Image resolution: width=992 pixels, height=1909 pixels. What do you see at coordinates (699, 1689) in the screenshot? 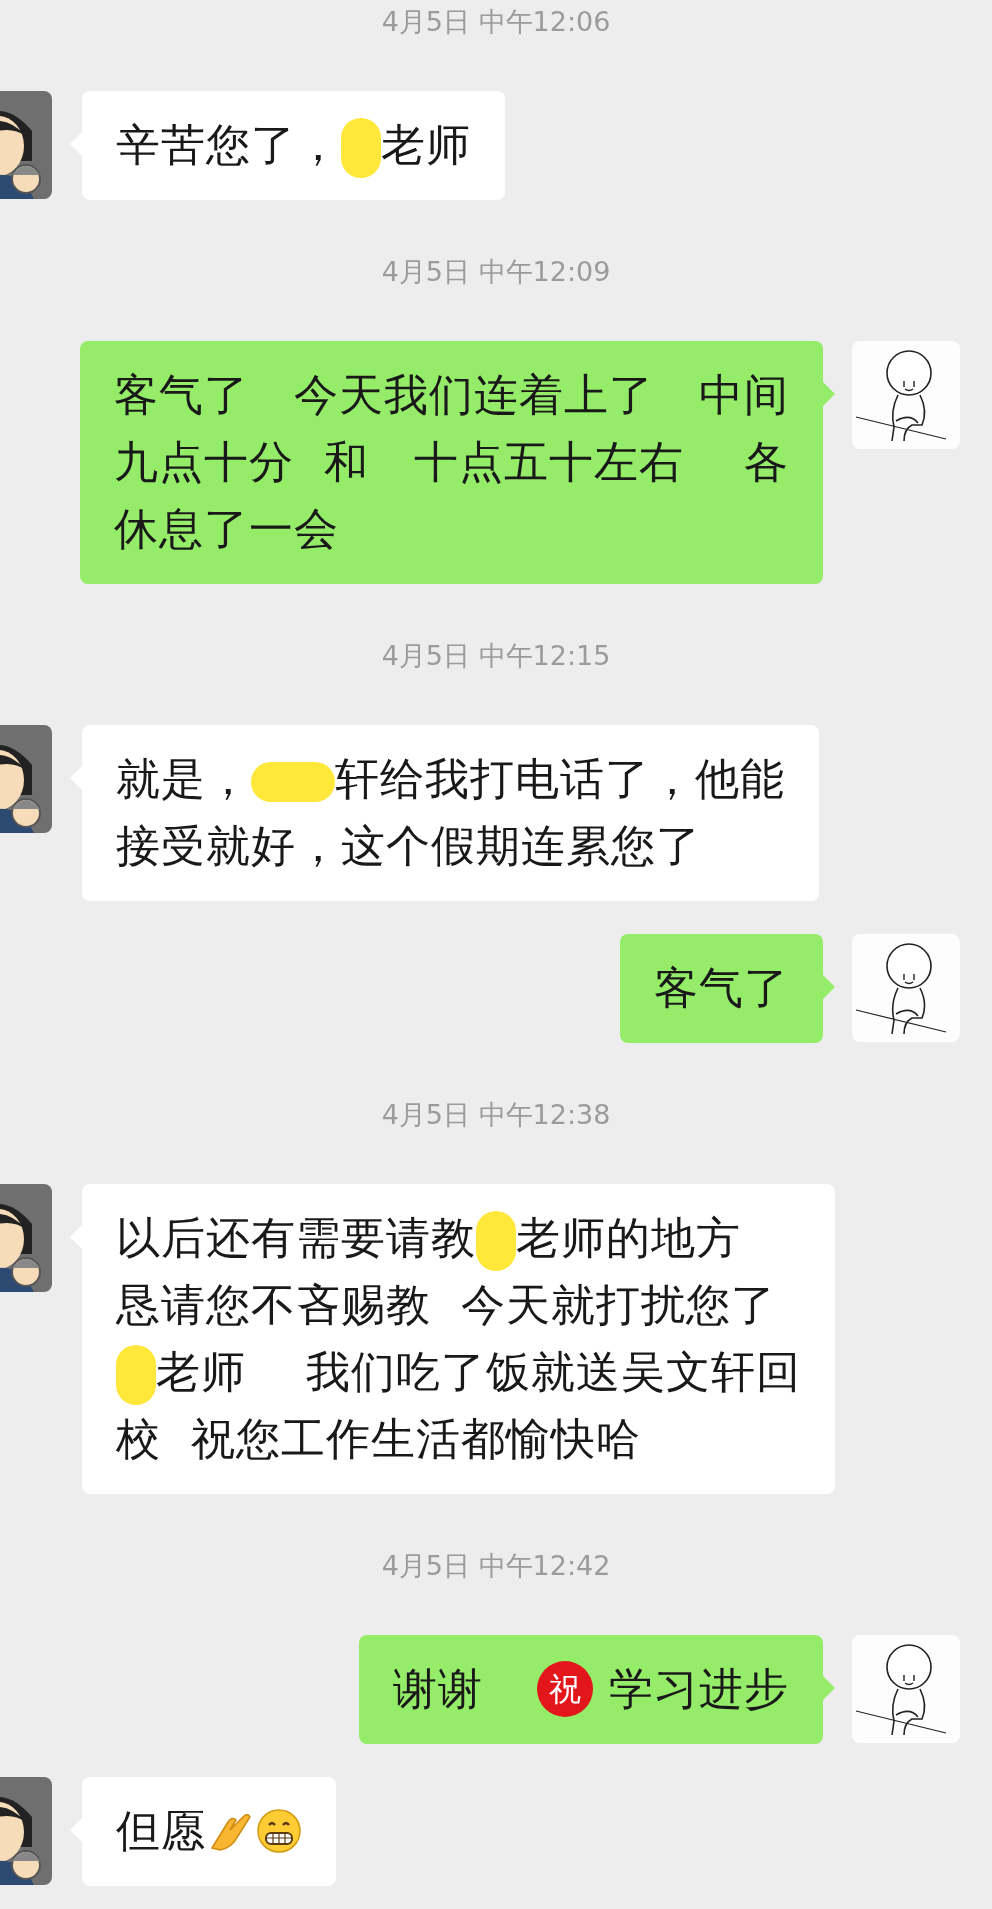
I see `message-text: 学习进步` at bounding box center [699, 1689].